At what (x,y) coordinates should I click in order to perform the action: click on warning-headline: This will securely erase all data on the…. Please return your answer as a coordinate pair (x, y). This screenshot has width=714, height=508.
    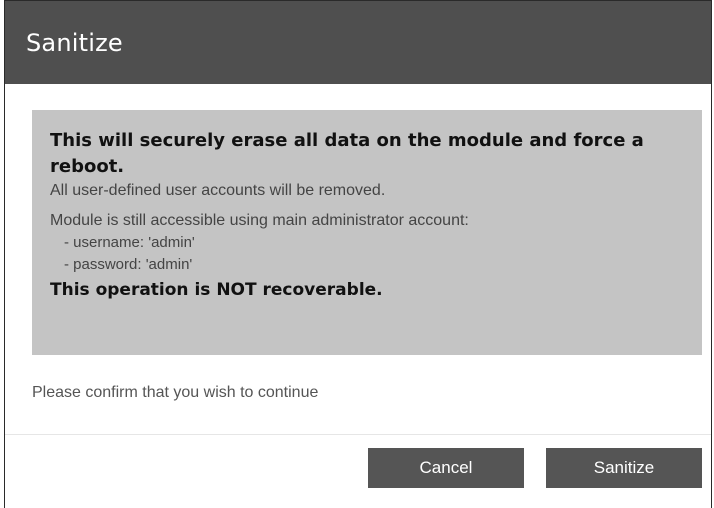
    Looking at the image, I should click on (347, 153).